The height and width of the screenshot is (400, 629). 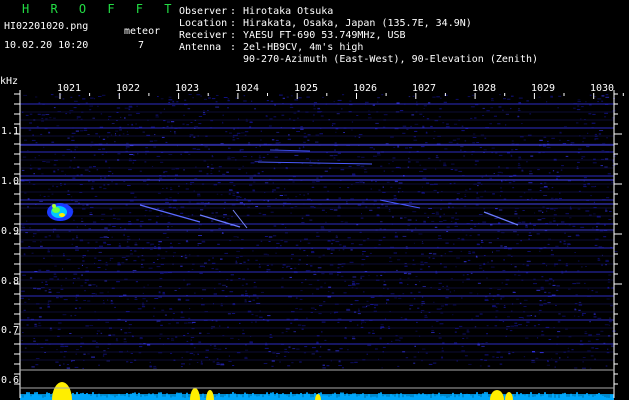 I want to click on y-tick-label: 0.7, so click(x=10, y=330).